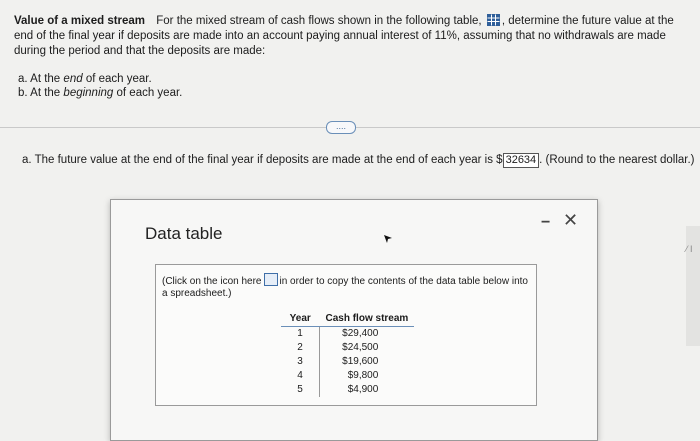 Image resolution: width=700 pixels, height=441 pixels. Describe the element at coordinates (149, 93) in the screenshot. I see `part-b-post: of each year.` at that location.